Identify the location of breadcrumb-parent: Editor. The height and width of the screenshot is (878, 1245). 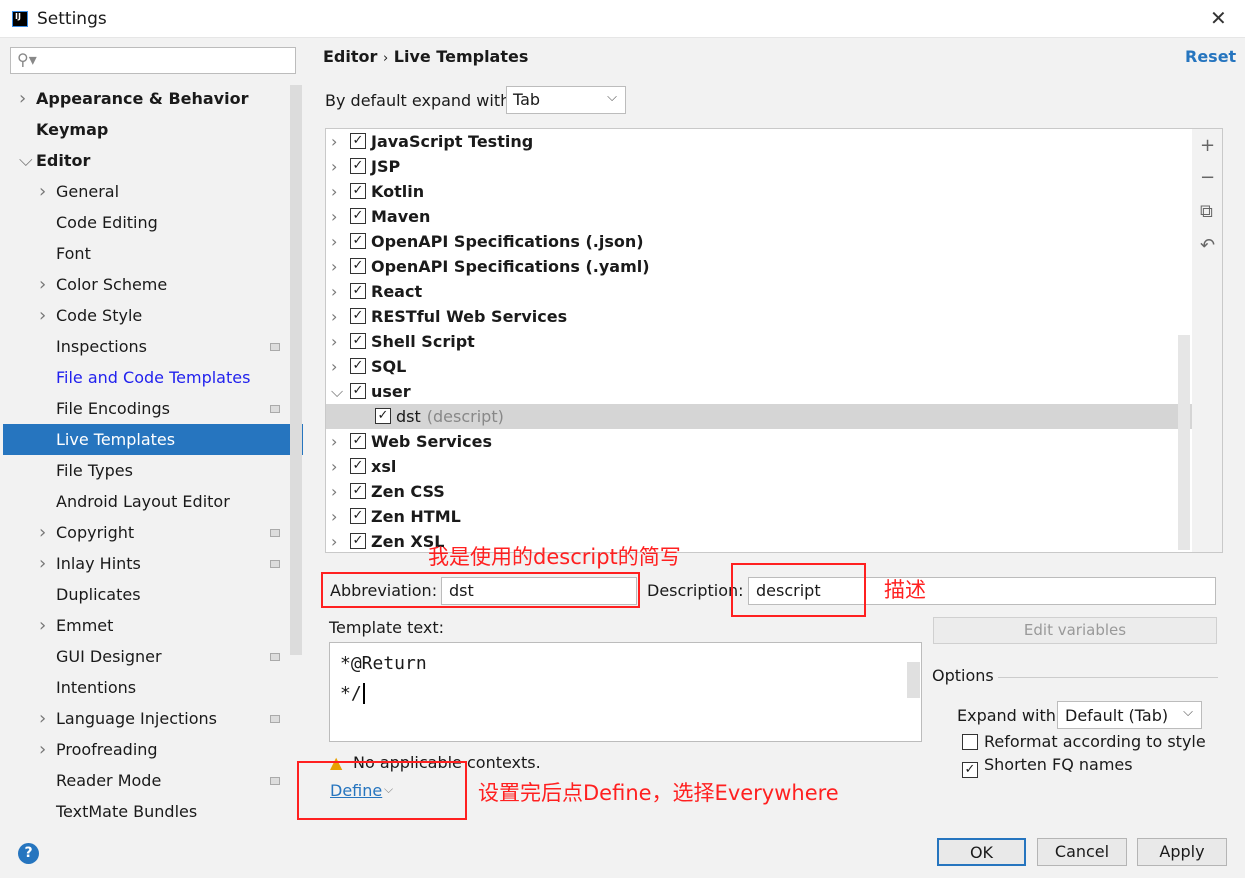
(350, 56).